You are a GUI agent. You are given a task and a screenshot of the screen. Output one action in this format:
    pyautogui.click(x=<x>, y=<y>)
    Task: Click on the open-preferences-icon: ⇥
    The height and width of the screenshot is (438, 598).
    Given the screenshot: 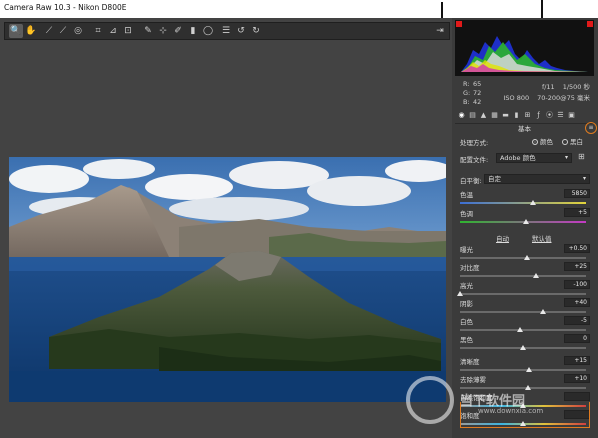 What is the action you would take?
    pyautogui.click(x=440, y=31)
    